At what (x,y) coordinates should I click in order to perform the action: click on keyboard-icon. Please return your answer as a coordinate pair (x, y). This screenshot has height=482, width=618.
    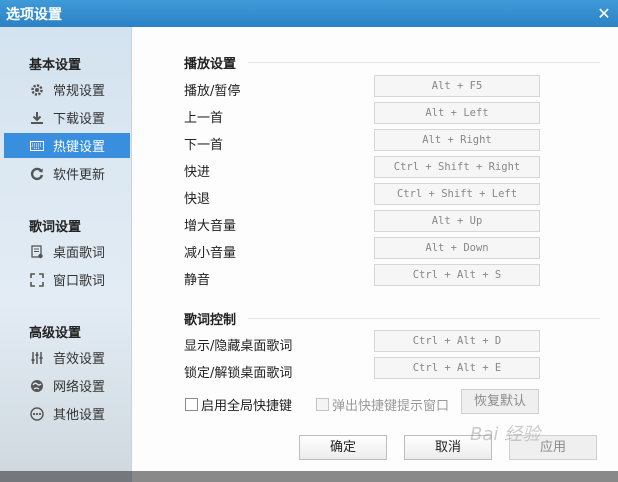
    Looking at the image, I should click on (37, 146).